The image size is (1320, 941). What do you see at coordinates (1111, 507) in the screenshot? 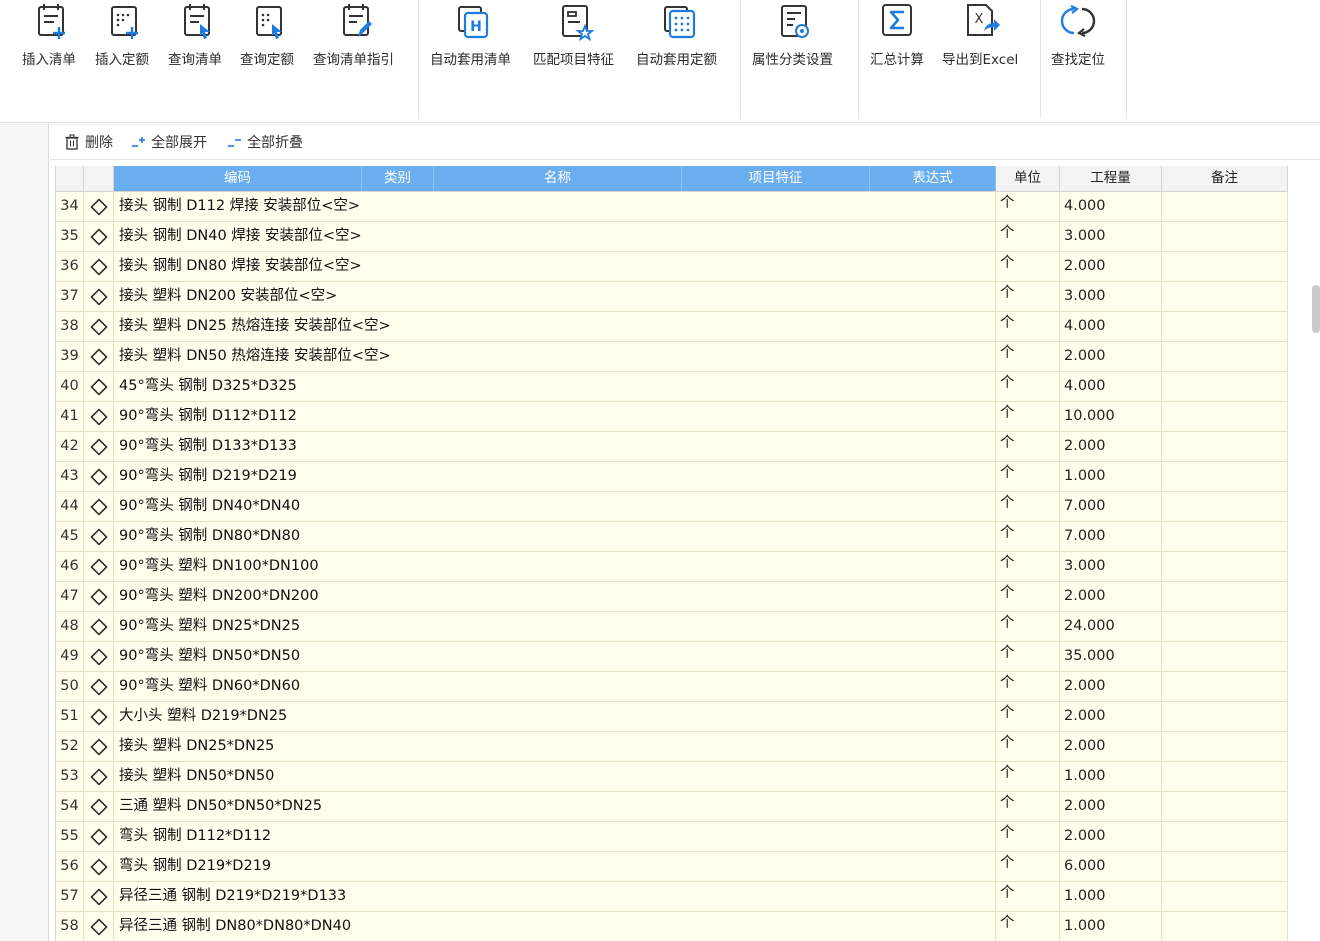
I see `row-quantity: 7.000` at bounding box center [1111, 507].